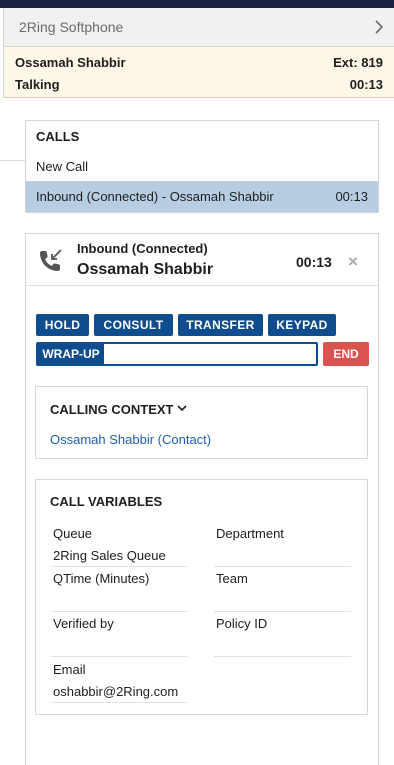 The width and height of the screenshot is (394, 765). Describe the element at coordinates (142, 248) in the screenshot. I see `call-direction: Inbound (Connected)` at that location.